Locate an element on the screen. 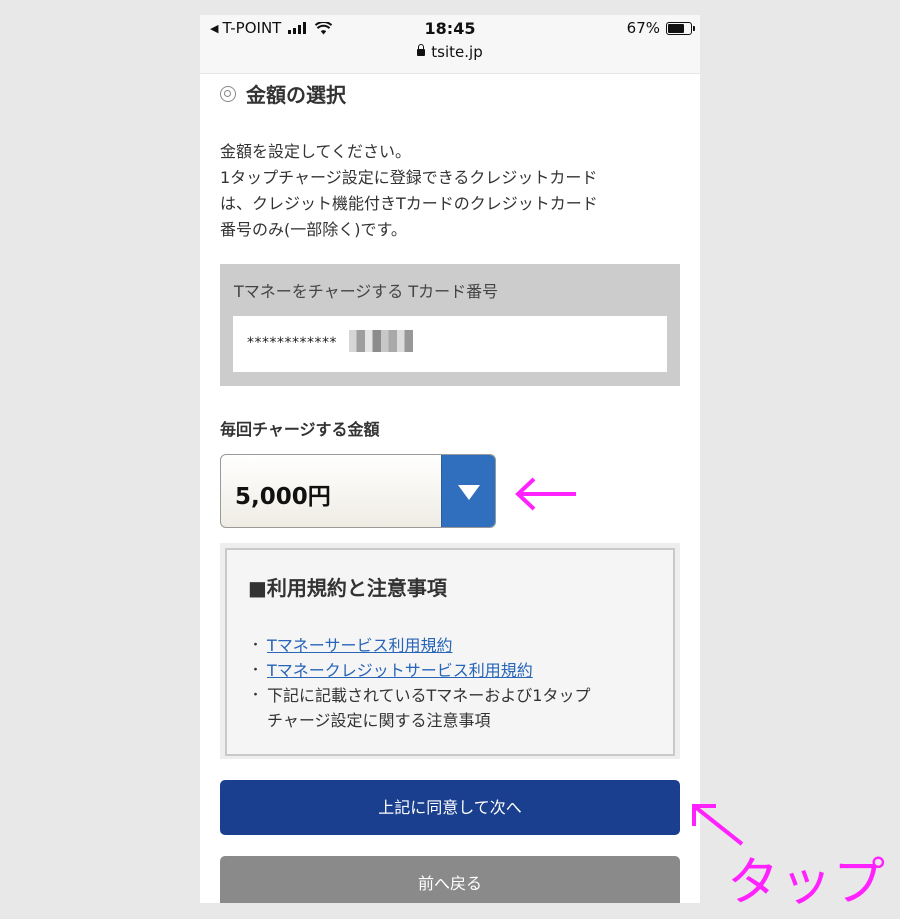 The image size is (900, 919). back-button: 前へ戻る is located at coordinates (450, 879).